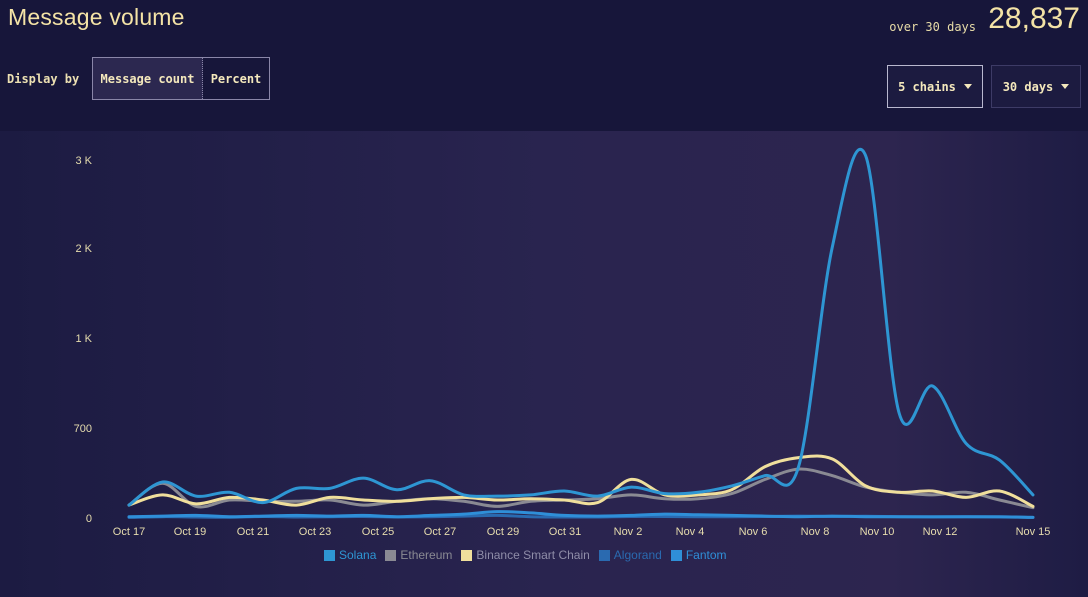 The image size is (1088, 597). Describe the element at coordinates (83, 161) in the screenshot. I see `y-tick-label: 3 K` at that location.